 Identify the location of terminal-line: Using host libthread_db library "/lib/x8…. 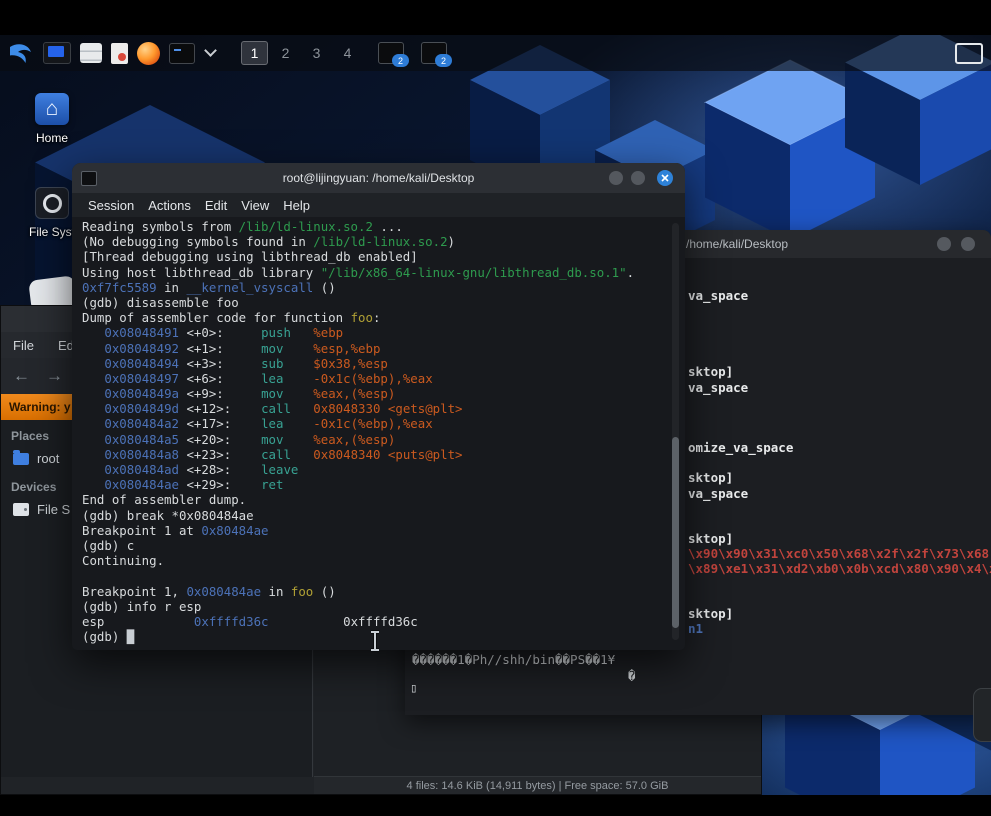
(358, 272).